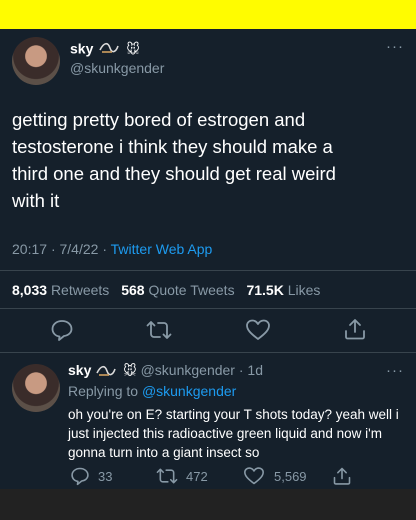 This screenshot has width=416, height=520. Describe the element at coordinates (36, 388) in the screenshot. I see `reply-avatar` at that location.